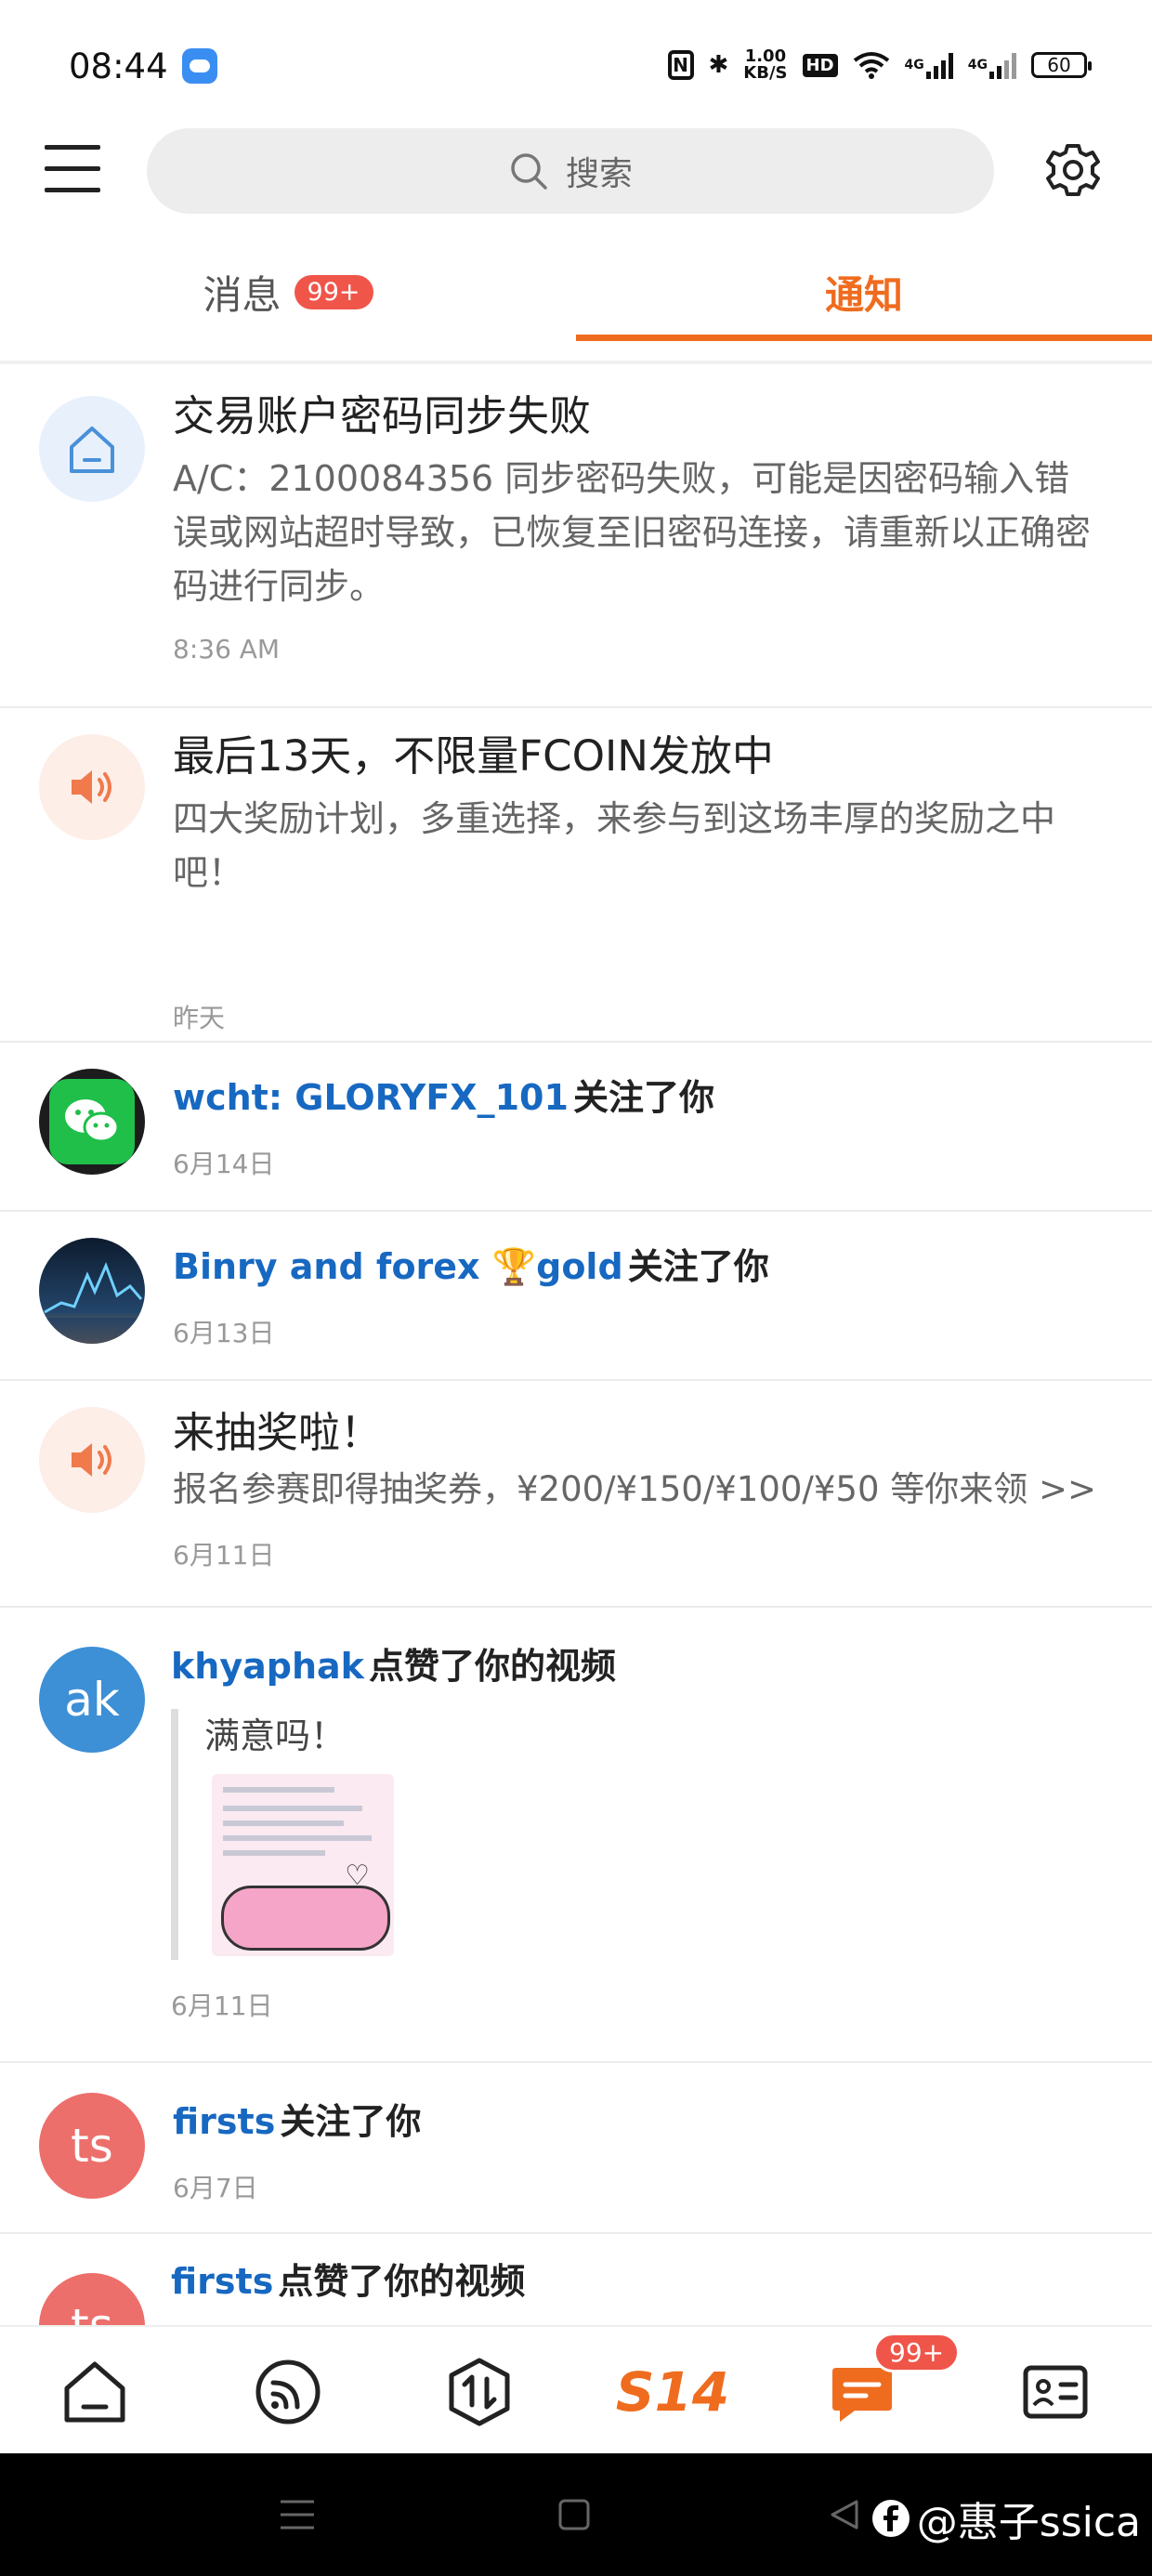  I want to click on notification-item: wcht: GLORYFX_101 关注了你 6月14日, so click(576, 1127).